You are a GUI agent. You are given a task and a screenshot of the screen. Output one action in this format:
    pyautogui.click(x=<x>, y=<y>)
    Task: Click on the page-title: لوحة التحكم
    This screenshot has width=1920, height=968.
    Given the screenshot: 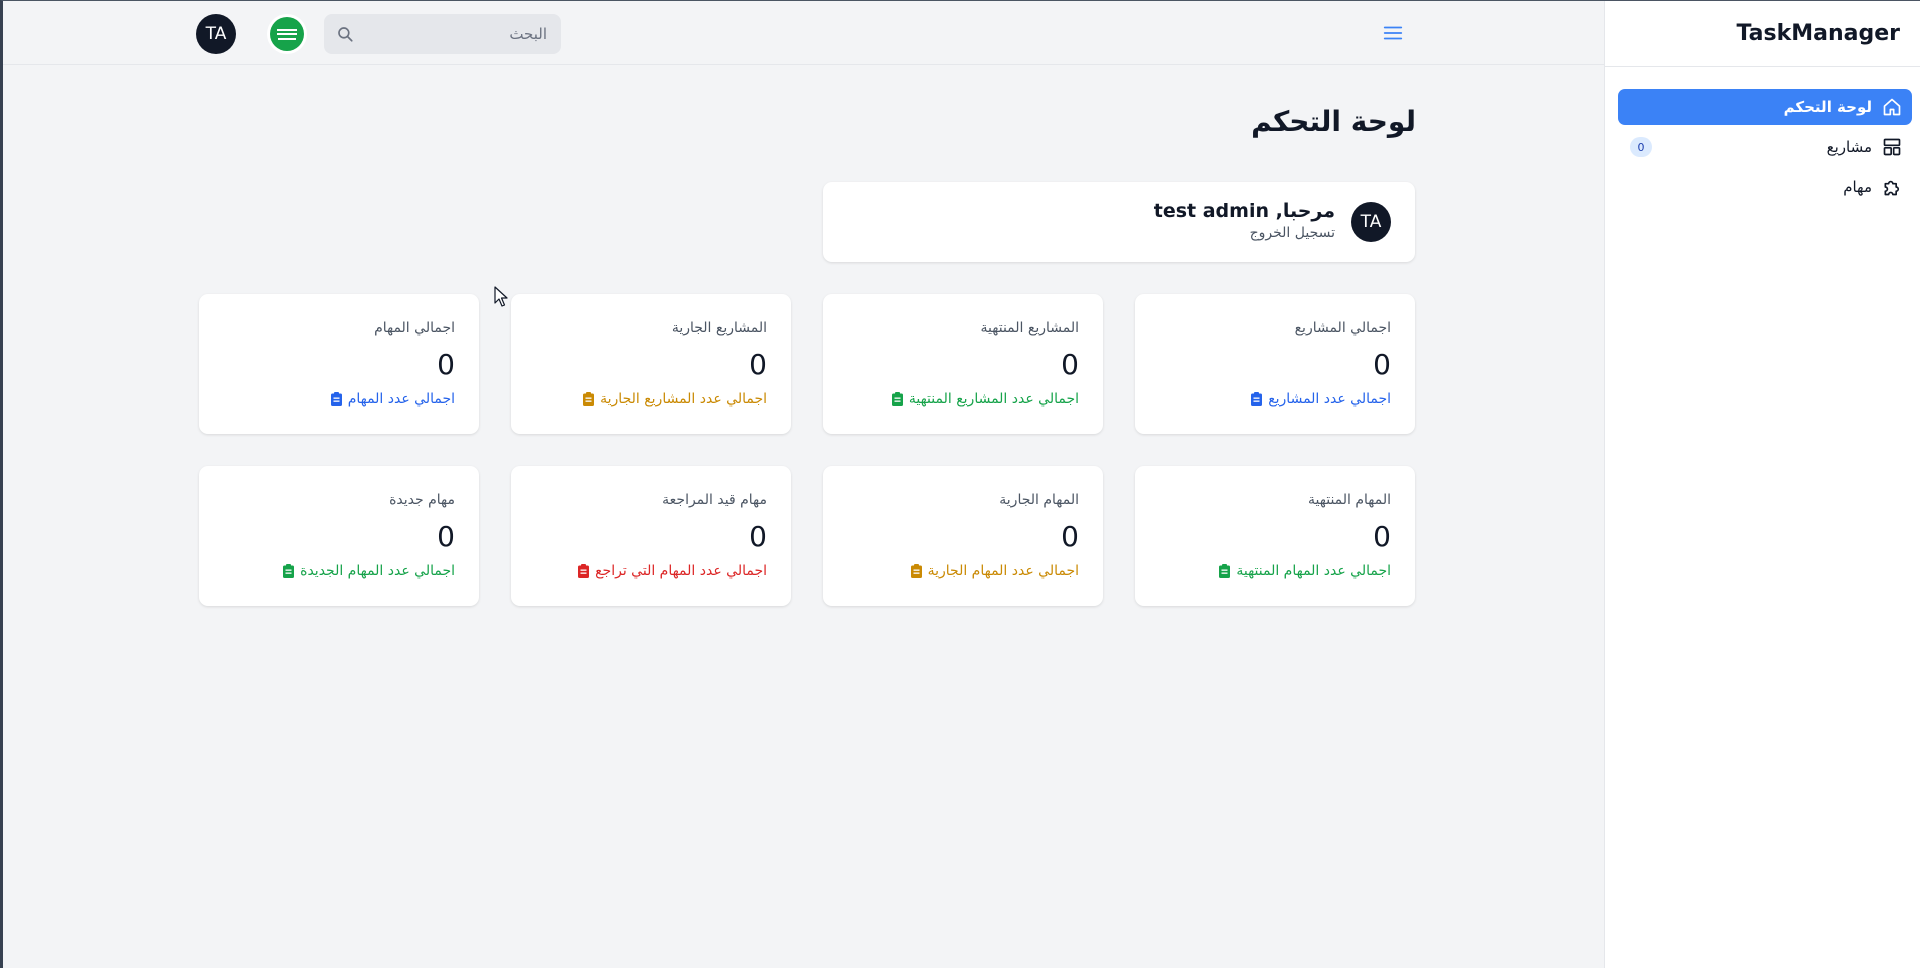 What is the action you would take?
    pyautogui.click(x=1333, y=121)
    